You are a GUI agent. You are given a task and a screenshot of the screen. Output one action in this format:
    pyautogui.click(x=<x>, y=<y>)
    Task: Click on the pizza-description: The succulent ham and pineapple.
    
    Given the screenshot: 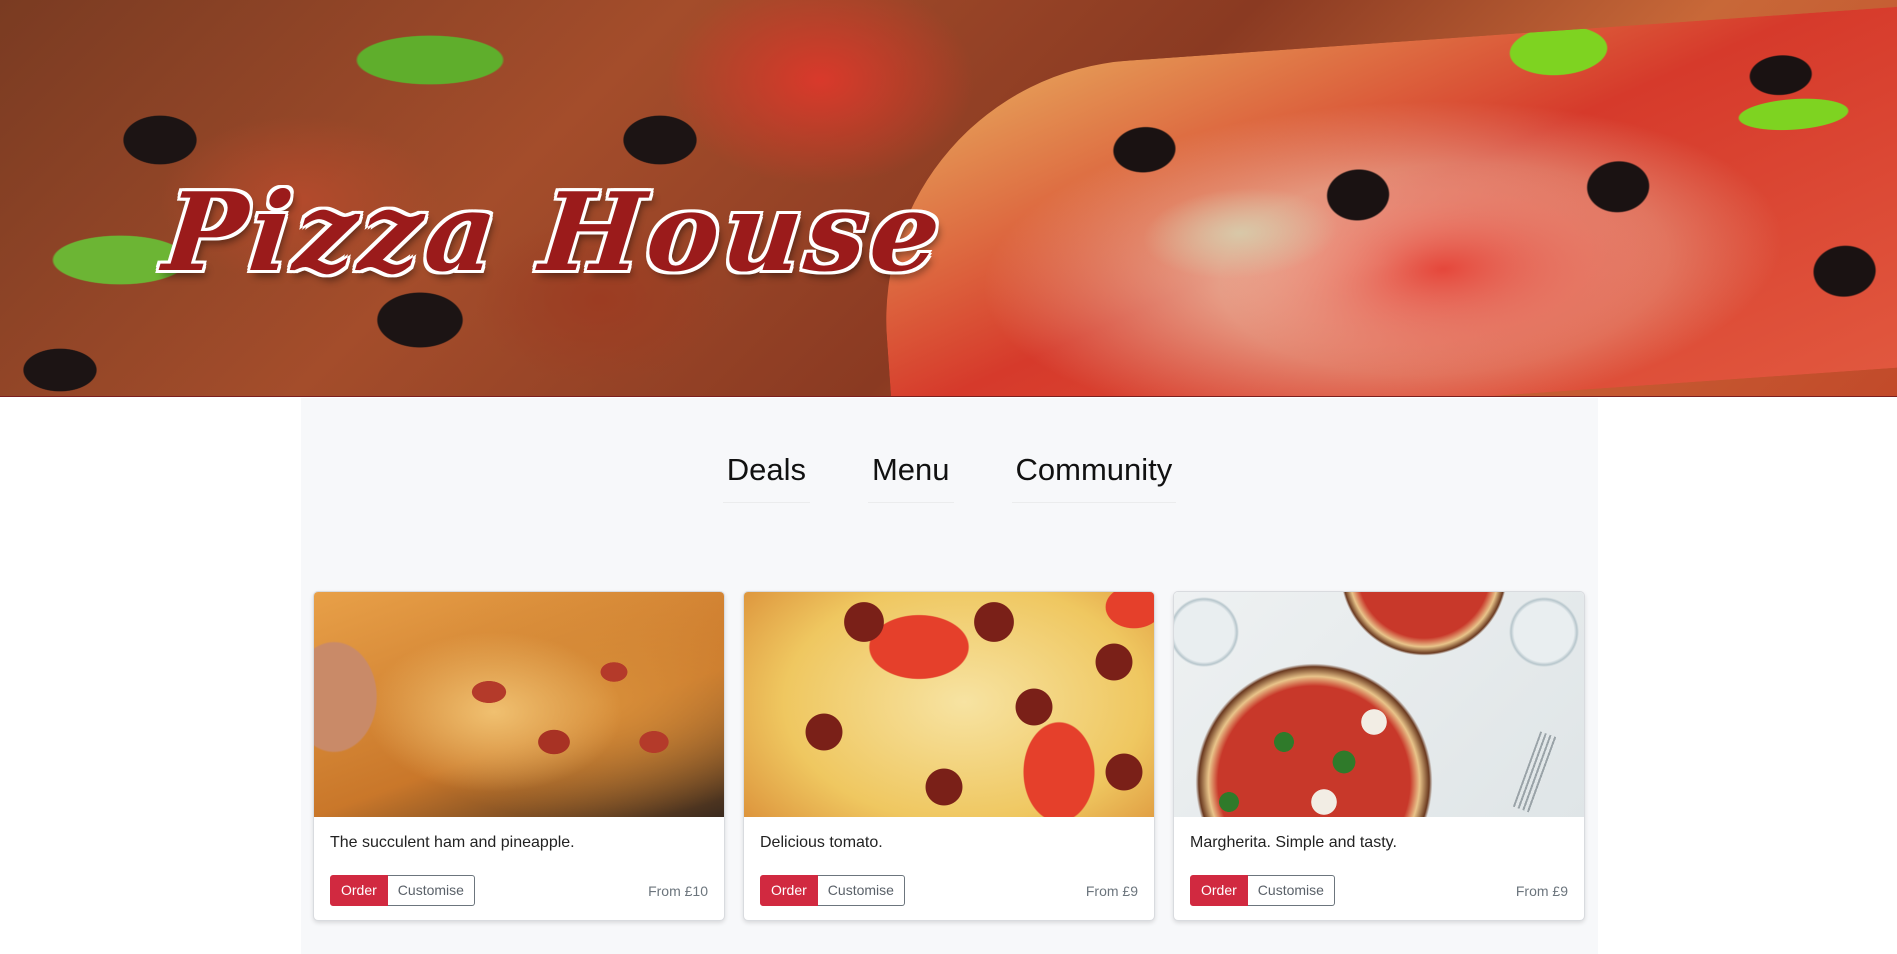 What is the action you would take?
    pyautogui.click(x=452, y=842)
    